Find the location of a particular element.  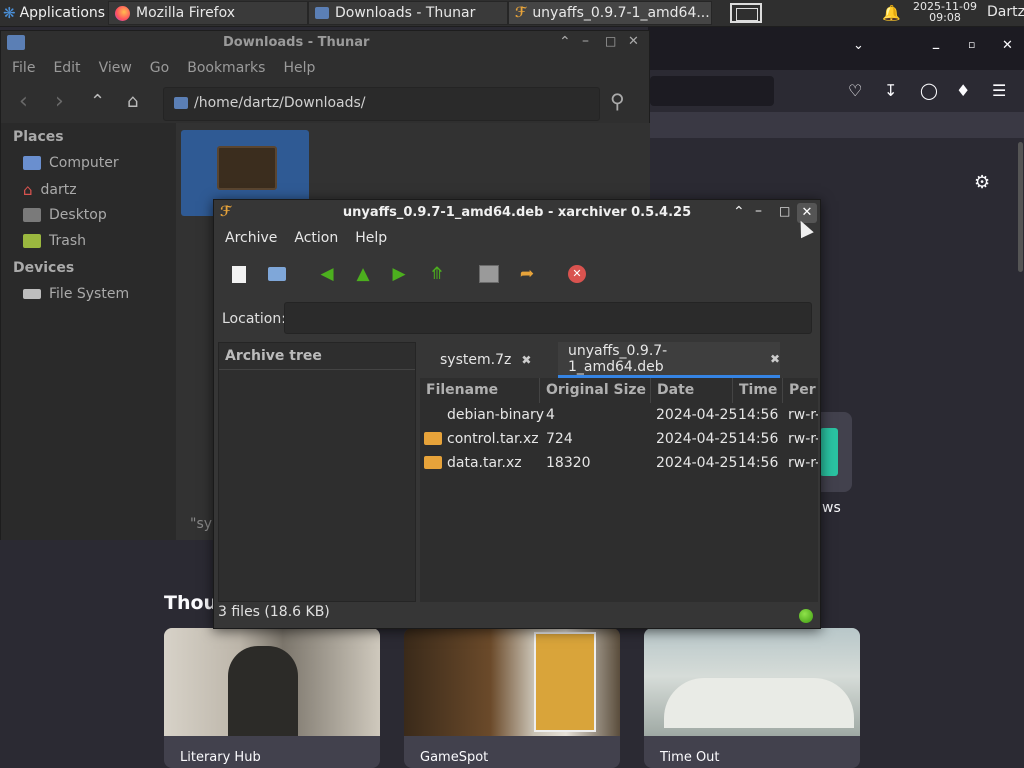

menubar: Archive Action Help is located at coordinates (306, 238).